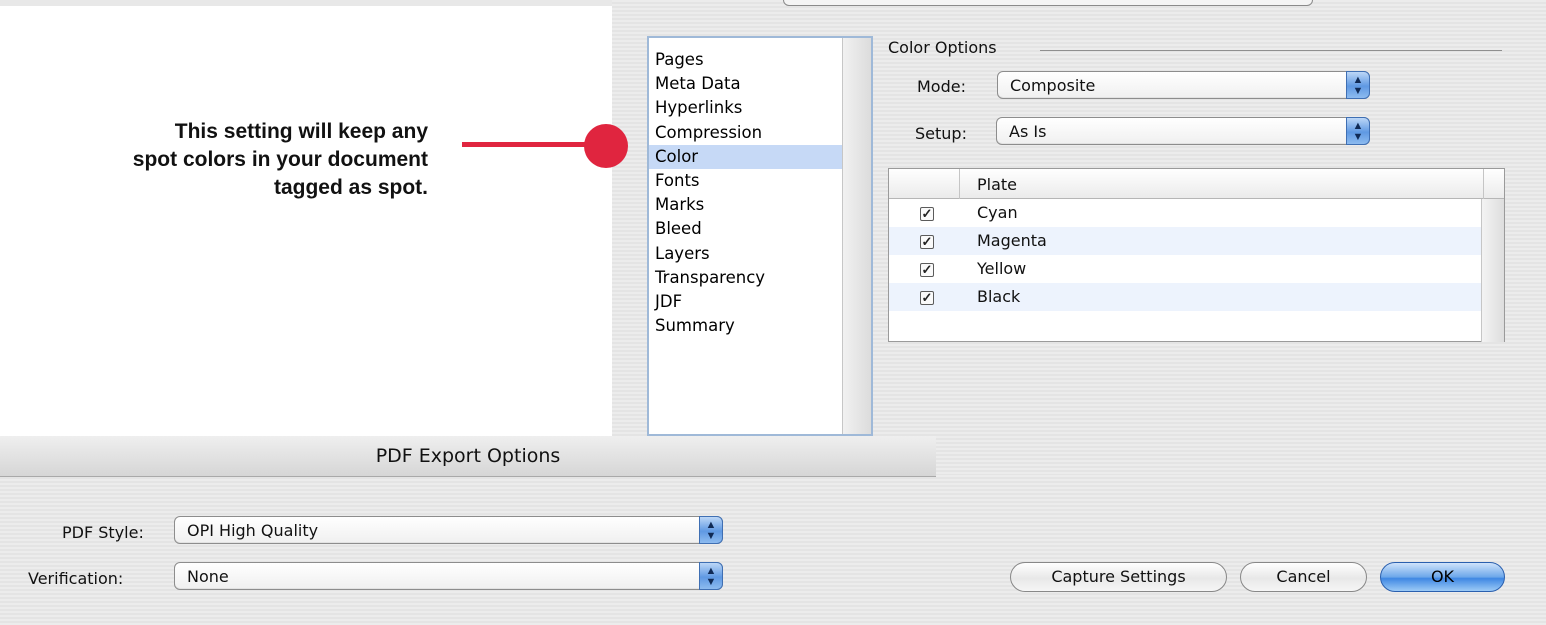 The image size is (1546, 625). Describe the element at coordinates (253, 530) in the screenshot. I see `pdf-style-value: OPI High Quality` at that location.